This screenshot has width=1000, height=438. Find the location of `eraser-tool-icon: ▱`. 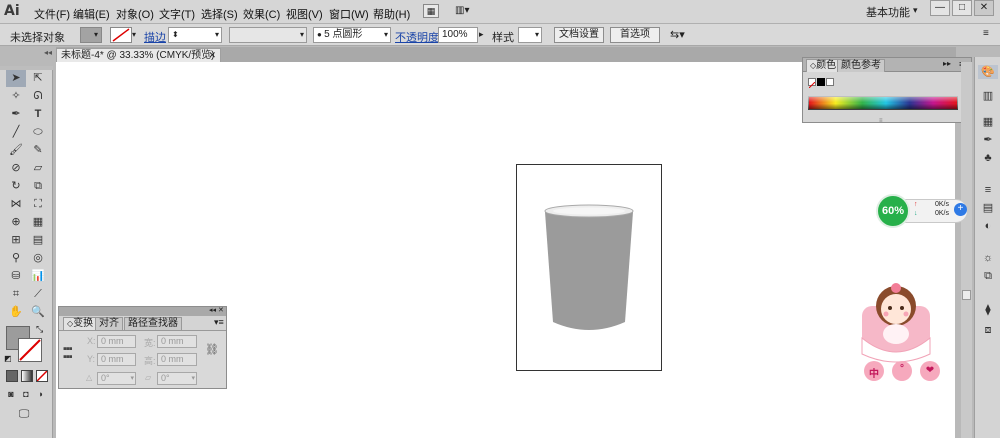

eraser-tool-icon: ▱ is located at coordinates (38, 168).